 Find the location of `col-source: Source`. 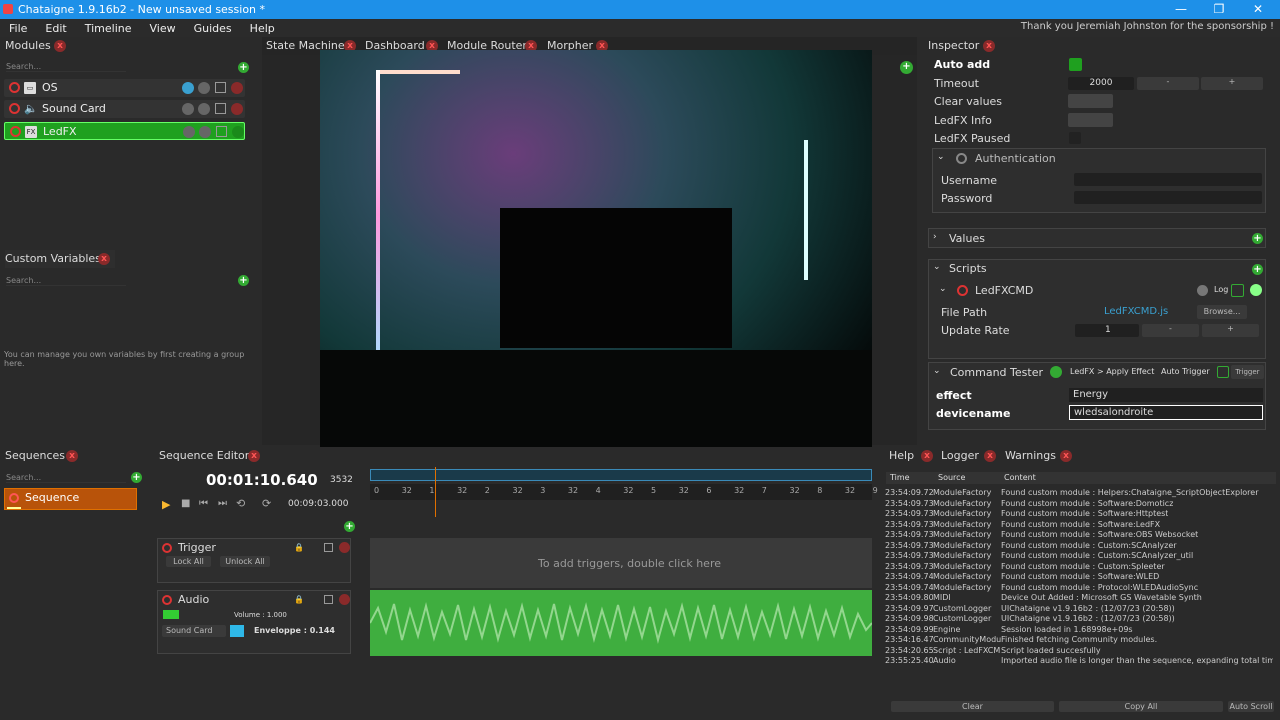

col-source: Source is located at coordinates (951, 477).